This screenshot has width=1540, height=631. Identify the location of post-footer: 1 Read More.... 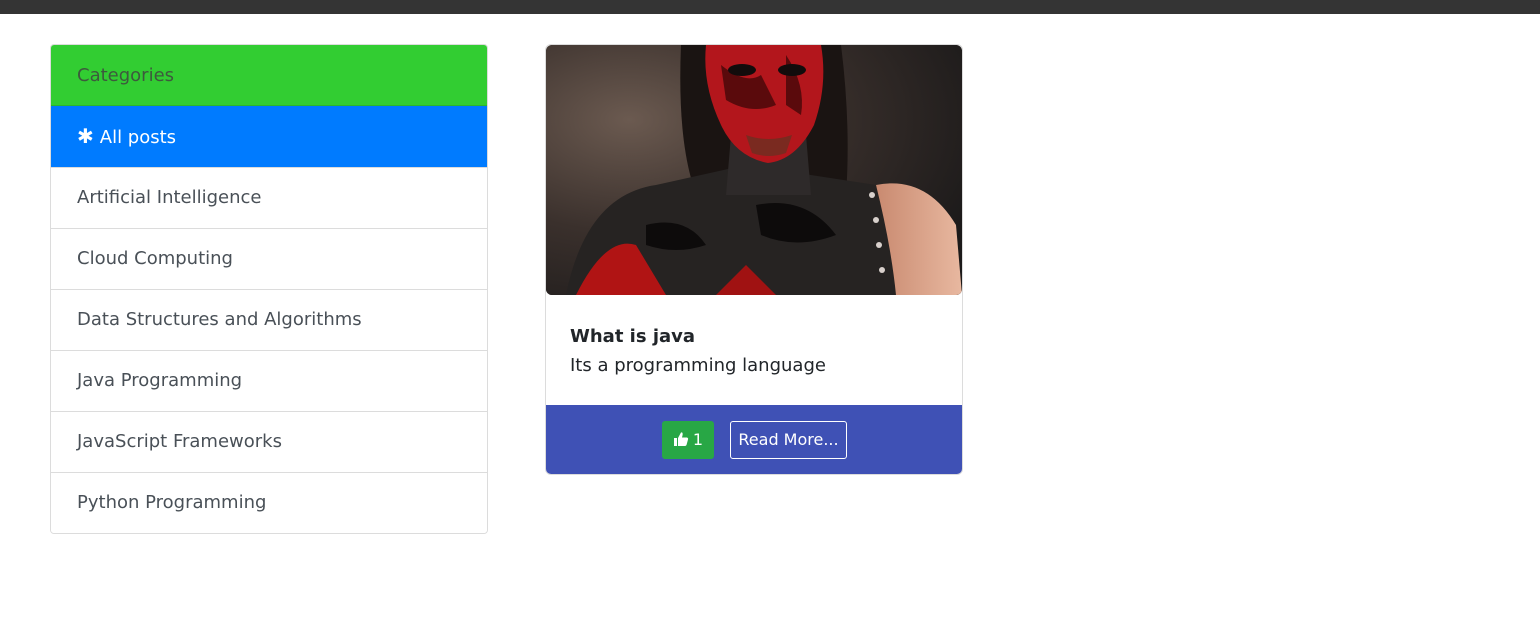
(754, 439).